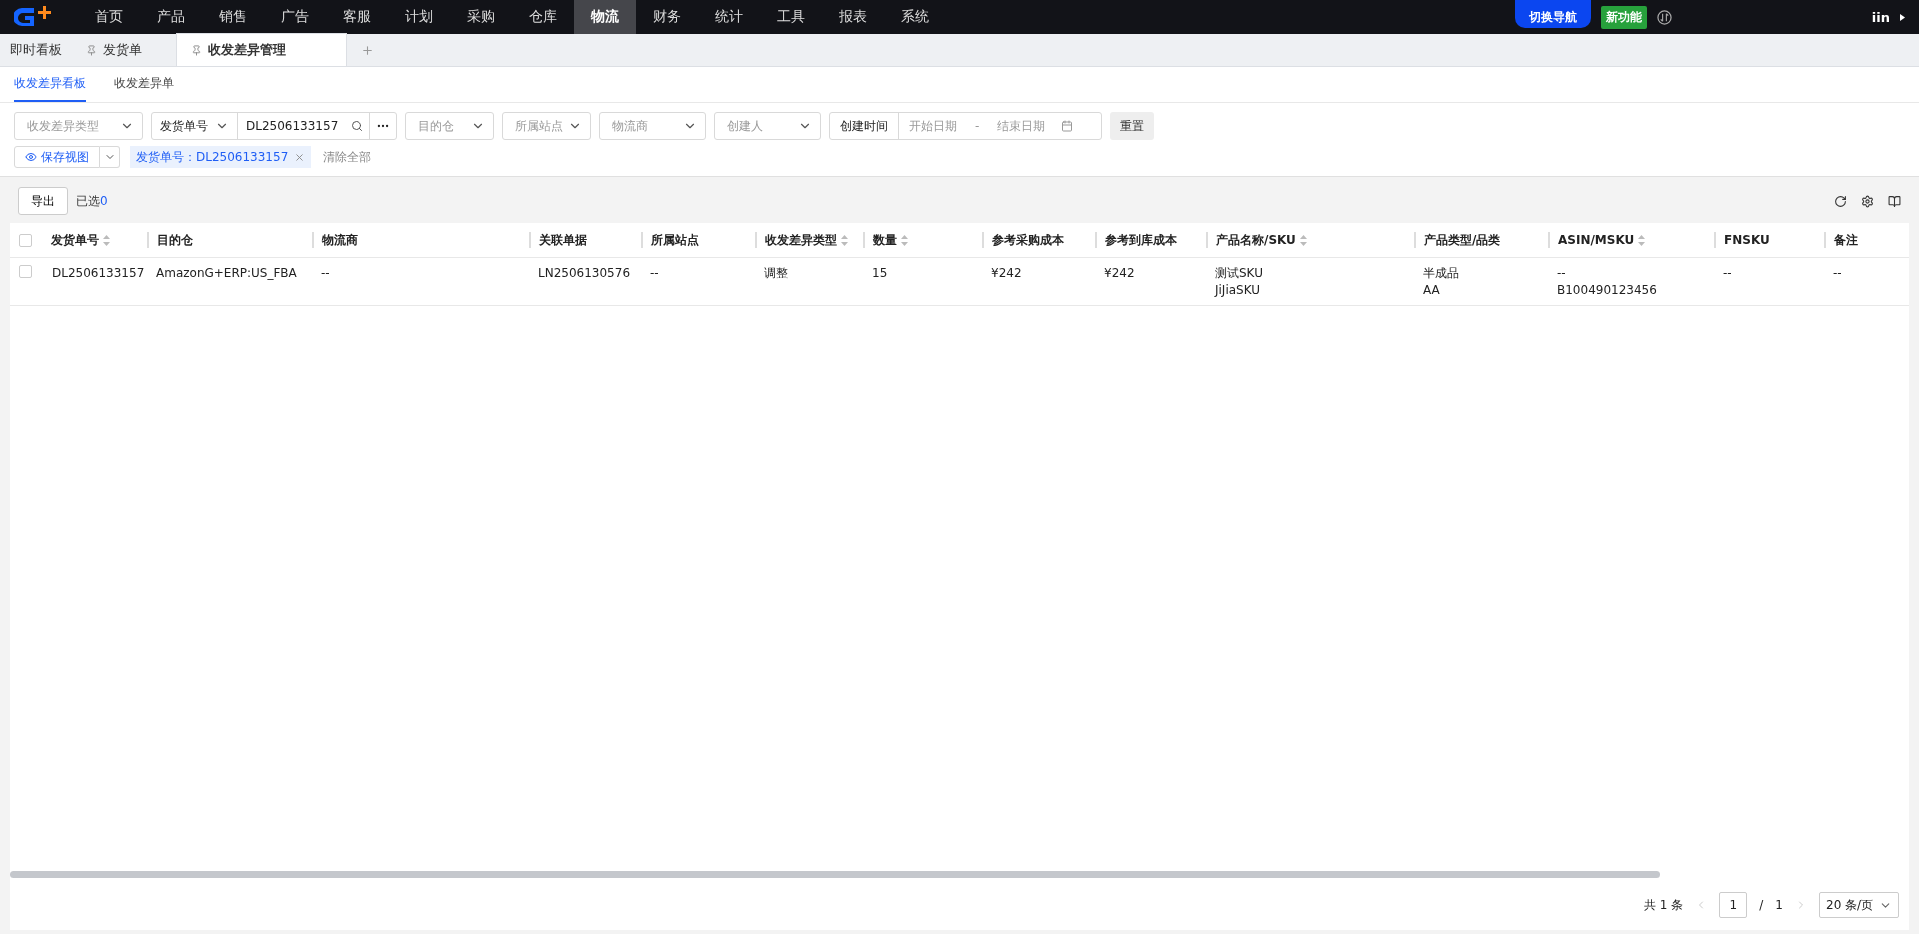 The height and width of the screenshot is (934, 1919). What do you see at coordinates (50, 84) in the screenshot?
I see `sub-tab: 收发差异看板` at bounding box center [50, 84].